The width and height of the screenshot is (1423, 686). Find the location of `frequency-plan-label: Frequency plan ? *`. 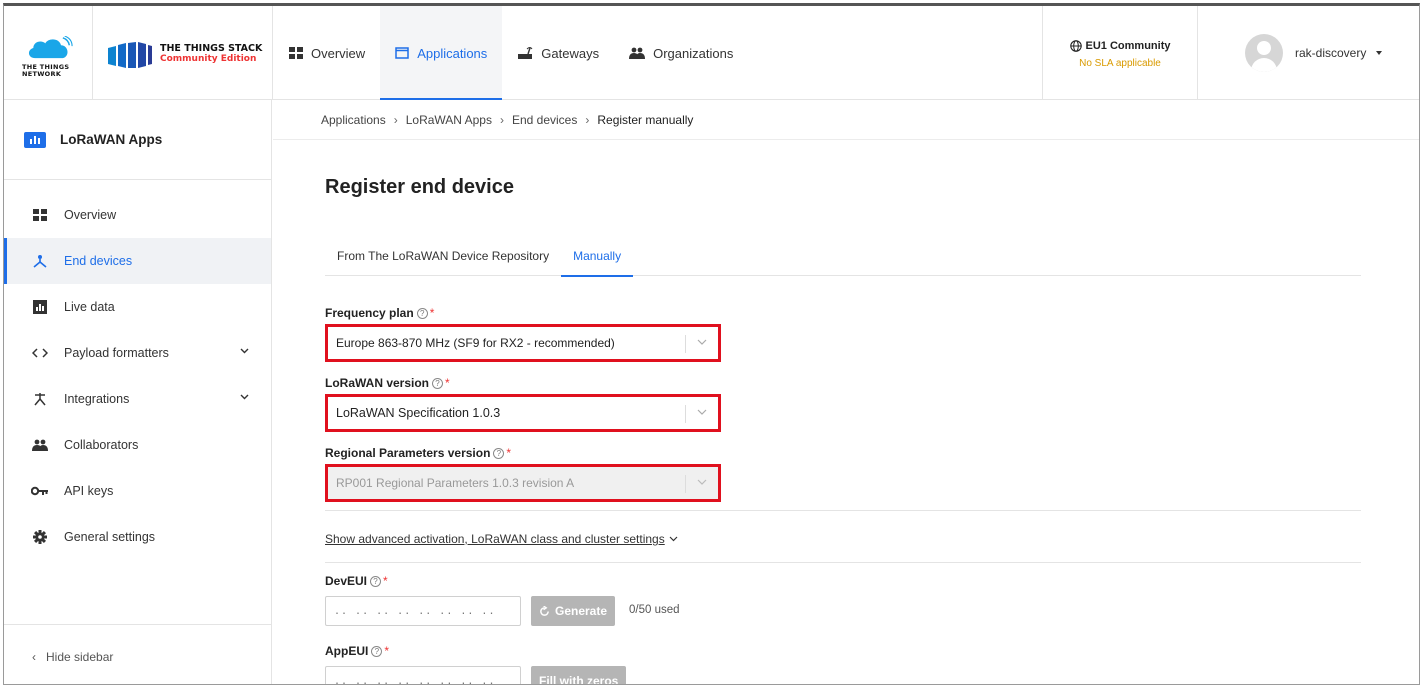

frequency-plan-label: Frequency plan ? * is located at coordinates (379, 313).